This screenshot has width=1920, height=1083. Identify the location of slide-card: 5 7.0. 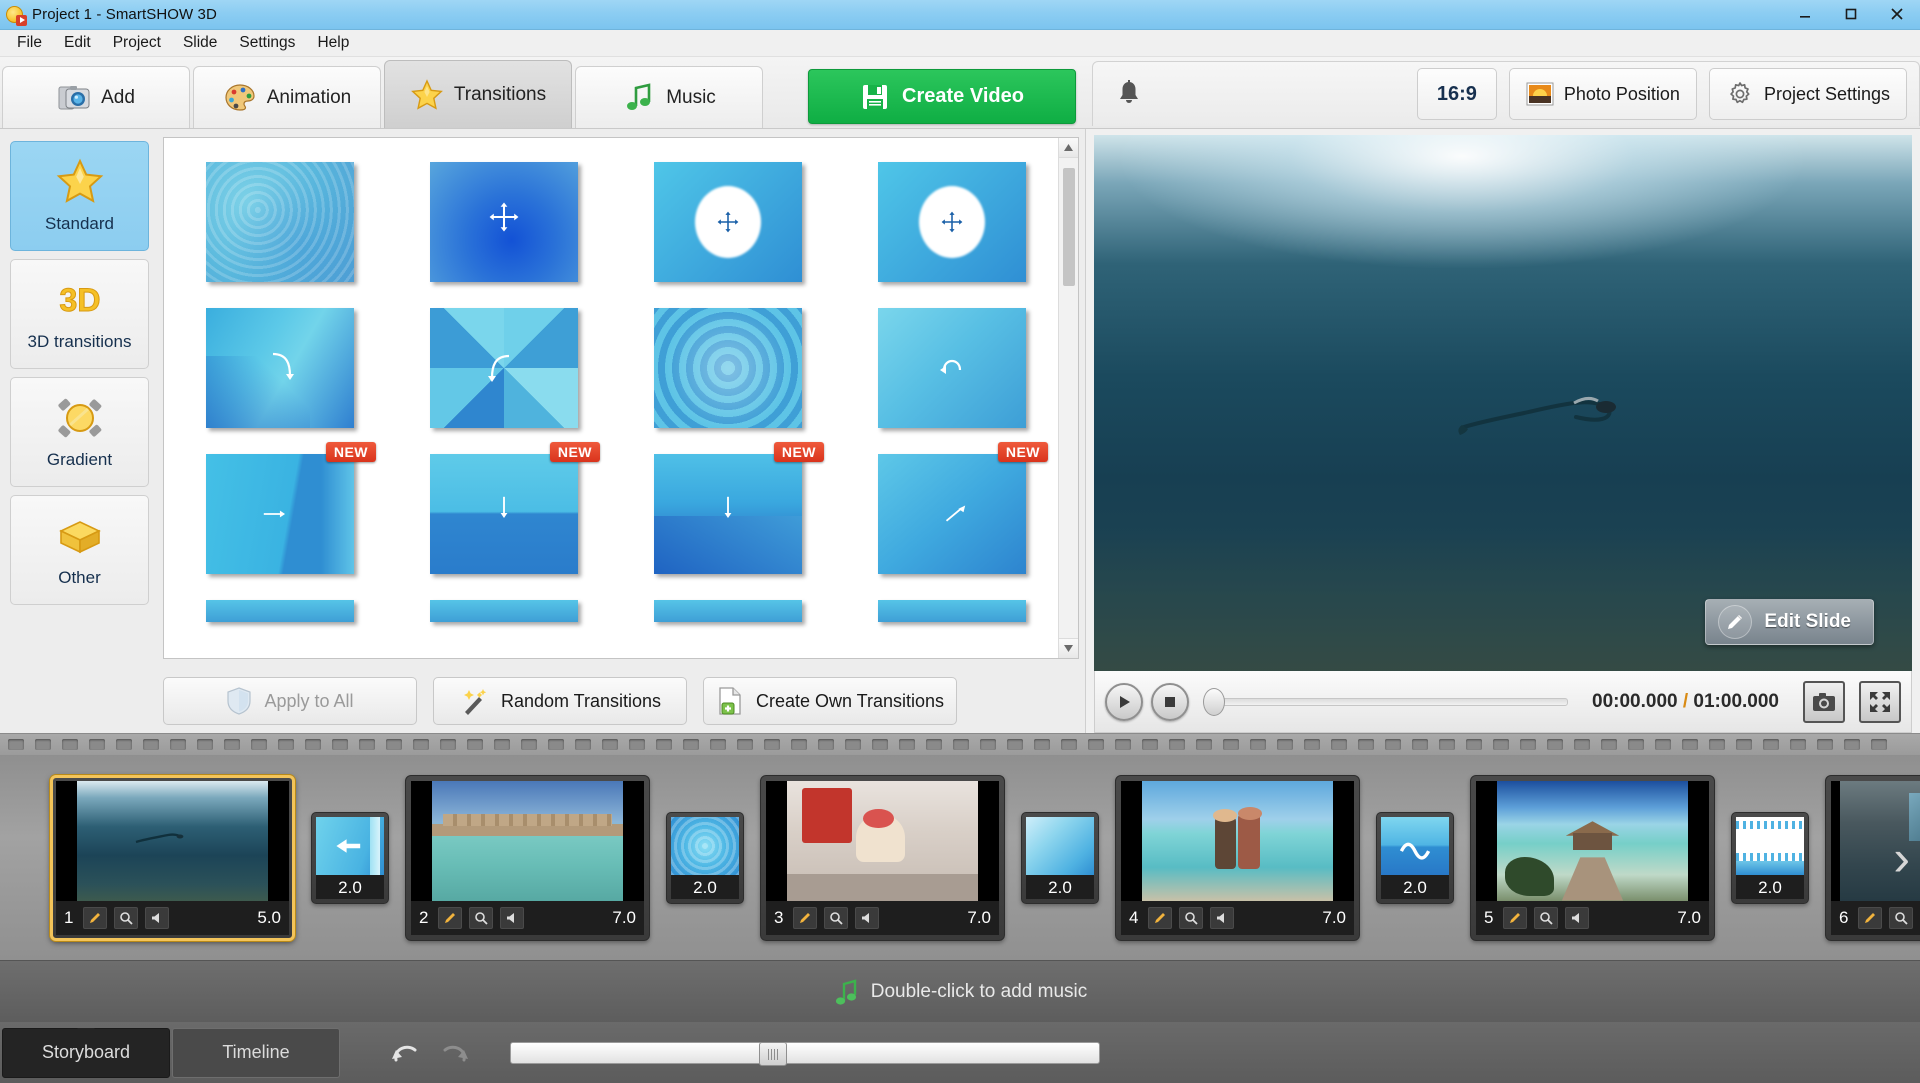
(1592, 857).